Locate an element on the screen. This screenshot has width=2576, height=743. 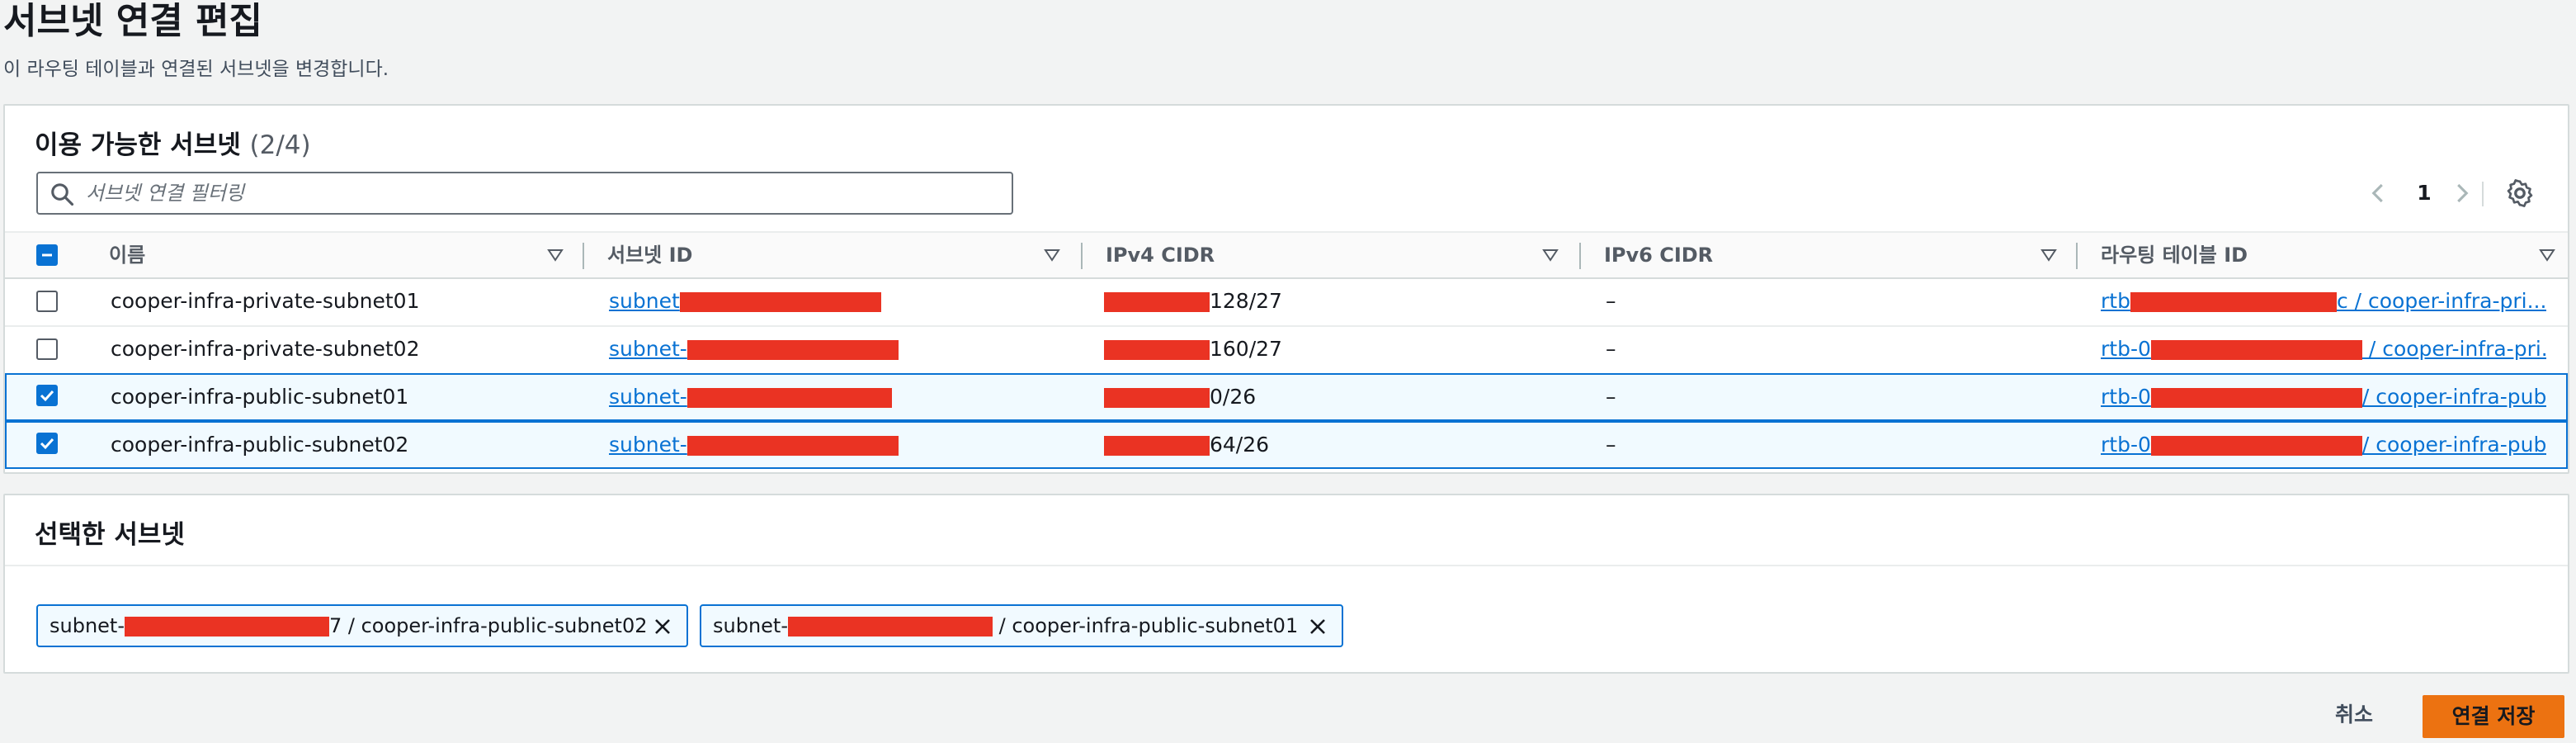
ipv4-cidr: 64/26 is located at coordinates (1186, 445).